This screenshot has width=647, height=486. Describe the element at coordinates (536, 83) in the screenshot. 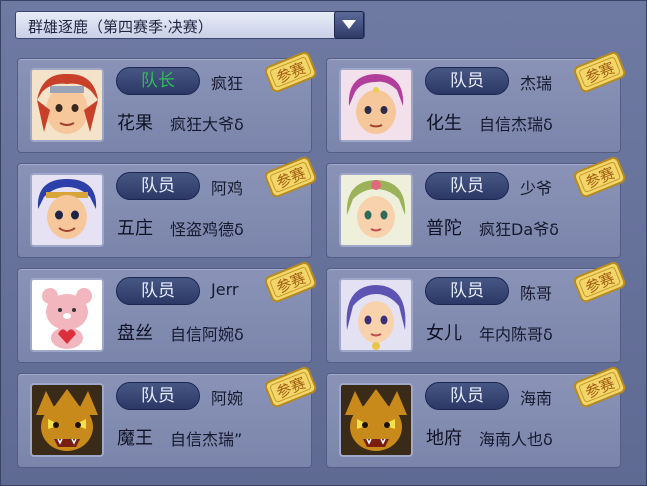

I see `member-nickname: 杰瑞` at that location.